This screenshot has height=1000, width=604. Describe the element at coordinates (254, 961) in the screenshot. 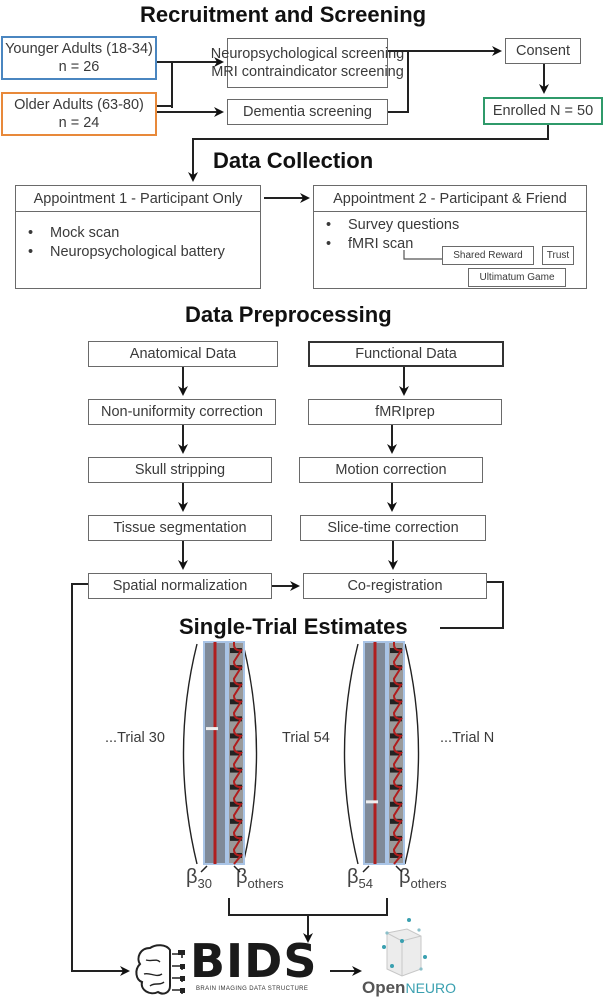

I see `bids-logo-text: BIDS` at that location.